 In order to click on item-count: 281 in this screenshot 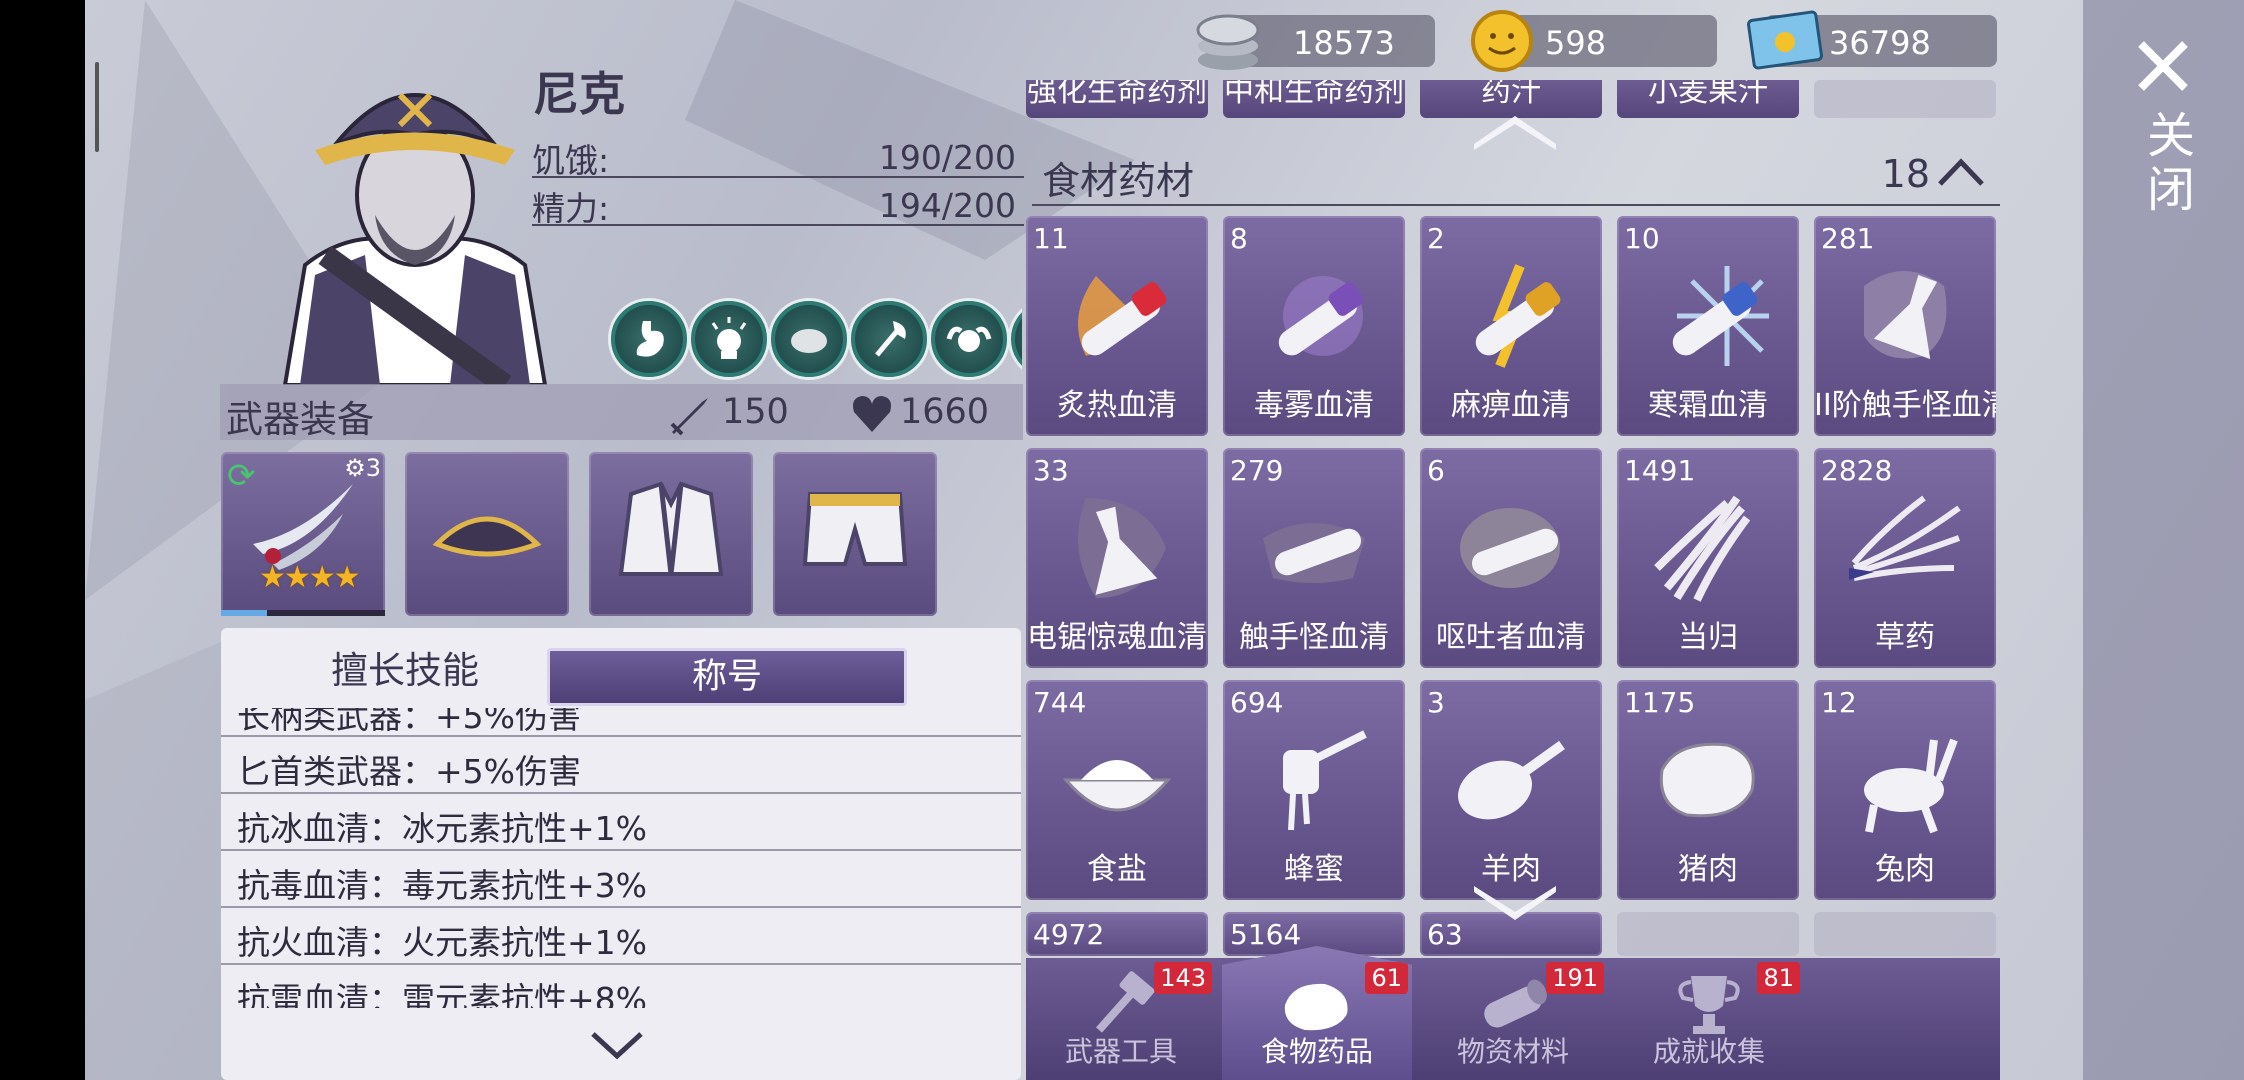, I will do `click(1848, 238)`.